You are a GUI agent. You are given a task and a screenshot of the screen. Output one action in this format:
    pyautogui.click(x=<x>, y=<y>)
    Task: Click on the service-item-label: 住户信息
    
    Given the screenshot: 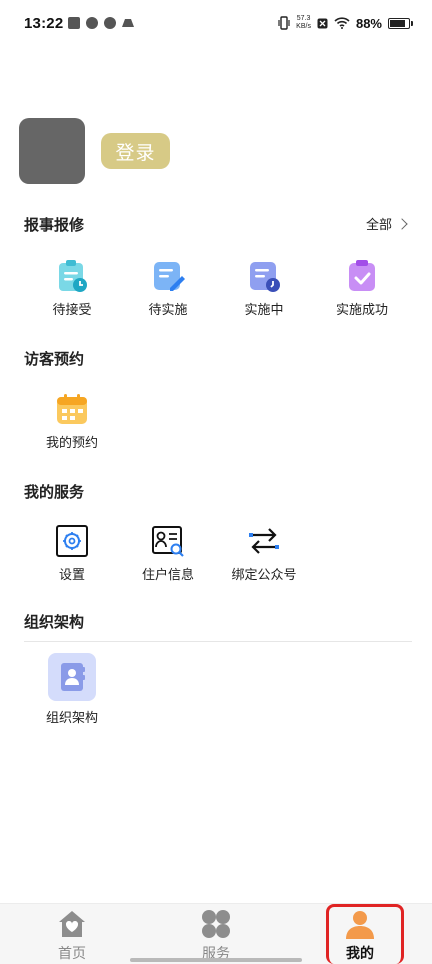 What is the action you would take?
    pyautogui.click(x=167, y=574)
    